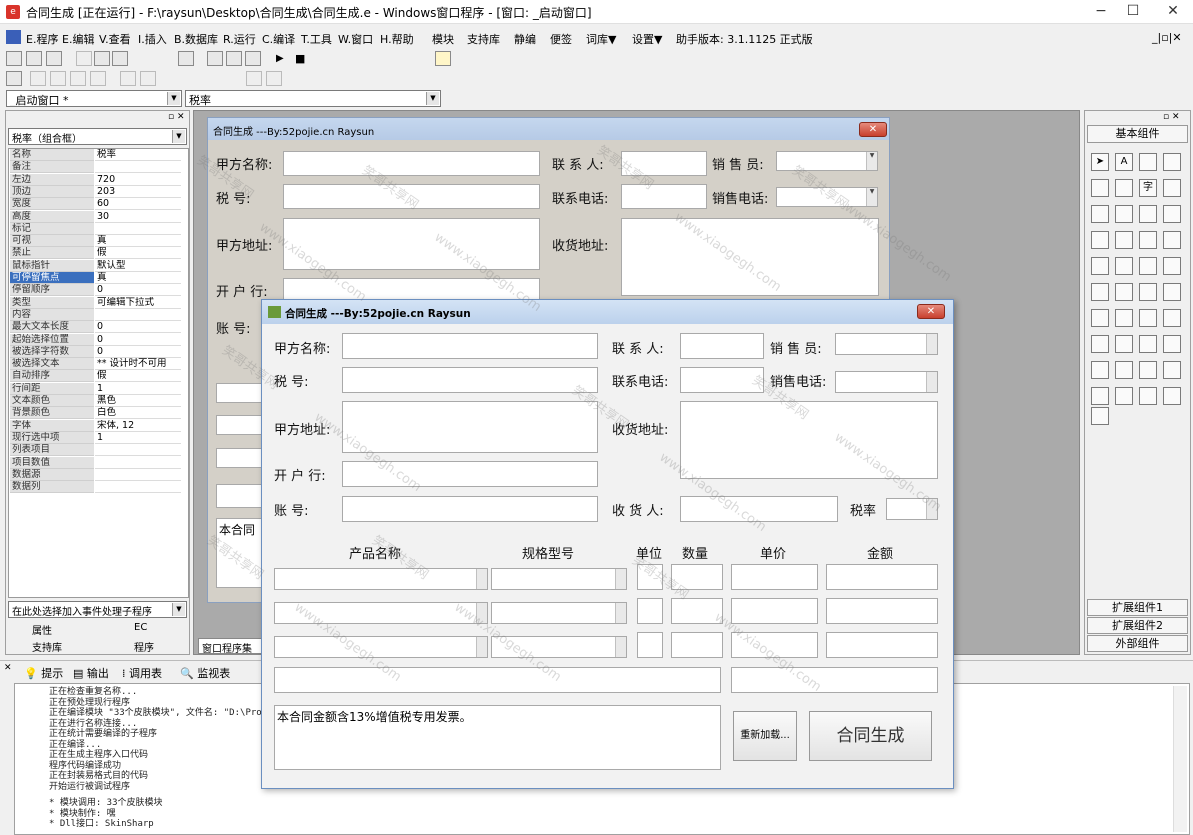 The width and height of the screenshot is (1193, 835). Describe the element at coordinates (47, 646) in the screenshot. I see `tab-support-lib: 支持库` at that location.